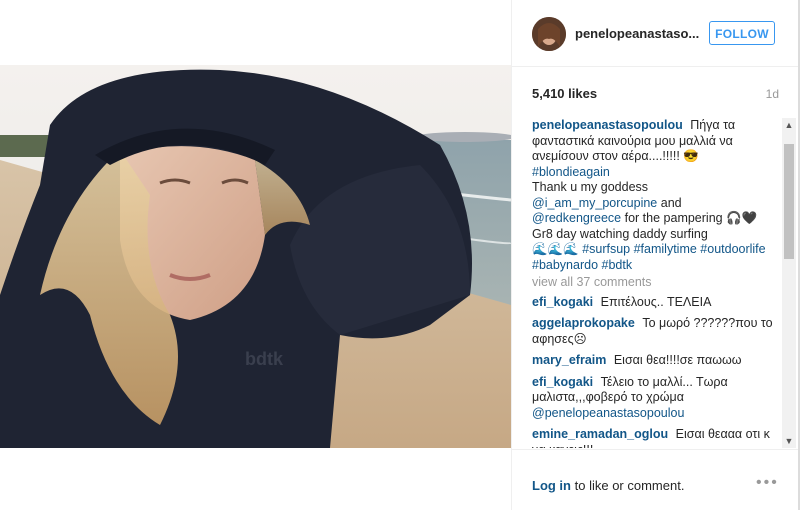  I want to click on post-footer: Log in to like or comment. •••, so click(655, 480).